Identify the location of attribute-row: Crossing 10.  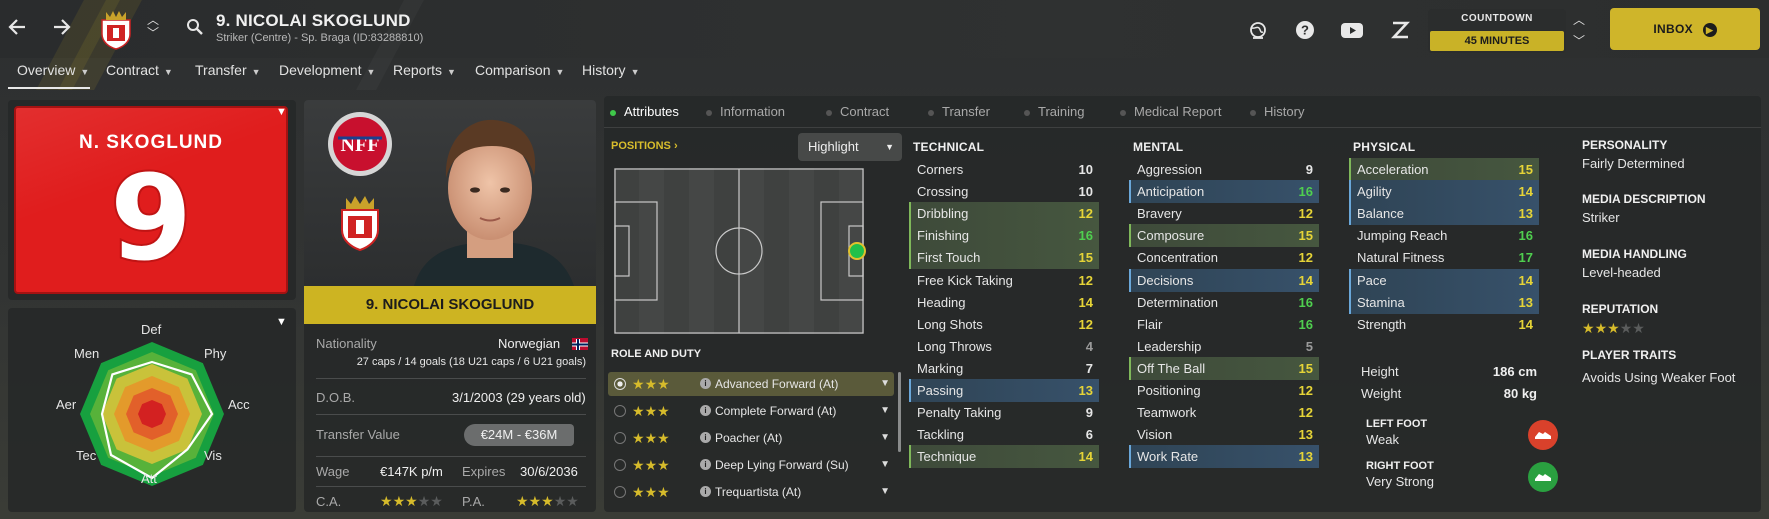
(1004, 191).